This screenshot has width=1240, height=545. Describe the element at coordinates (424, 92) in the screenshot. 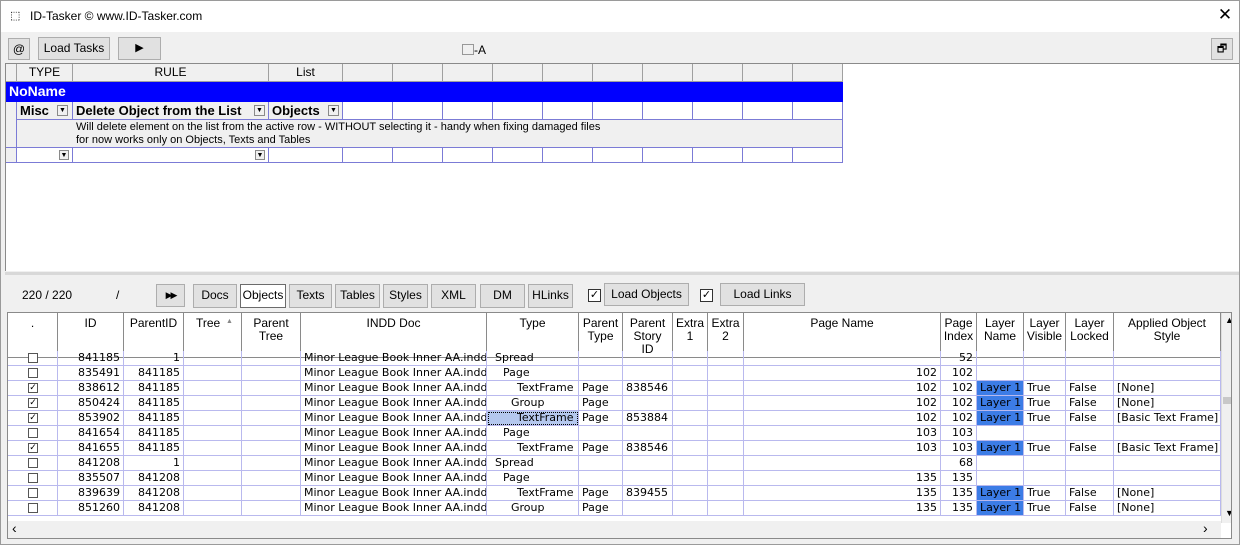

I see `task-name-banner: NoName` at that location.